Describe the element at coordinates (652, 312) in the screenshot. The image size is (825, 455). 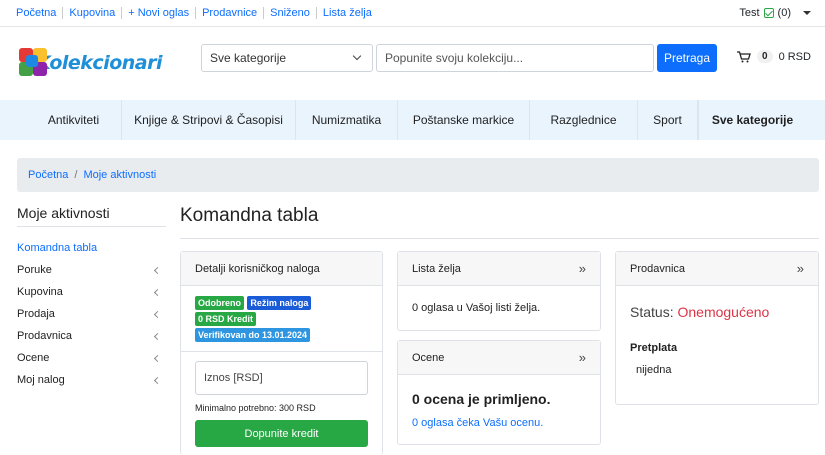
I see `shop-status-label: Status:` at that location.